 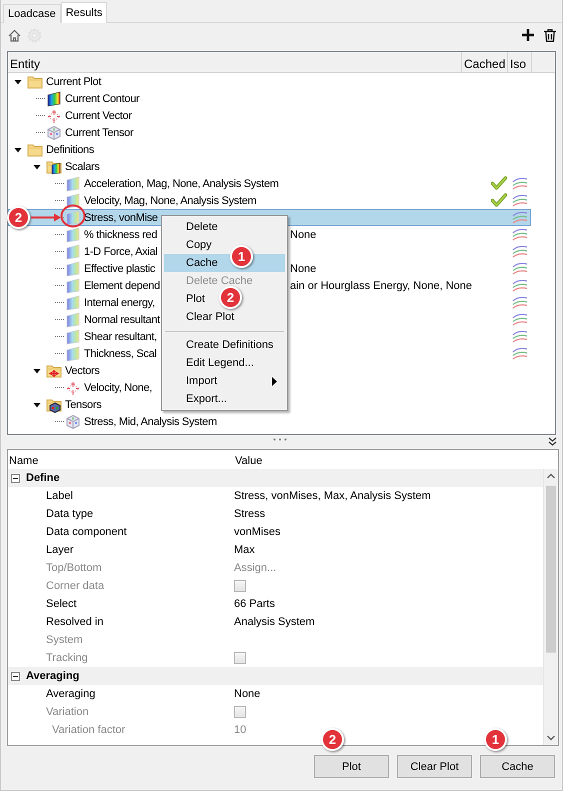 I want to click on property-value: vonMises, so click(x=257, y=532).